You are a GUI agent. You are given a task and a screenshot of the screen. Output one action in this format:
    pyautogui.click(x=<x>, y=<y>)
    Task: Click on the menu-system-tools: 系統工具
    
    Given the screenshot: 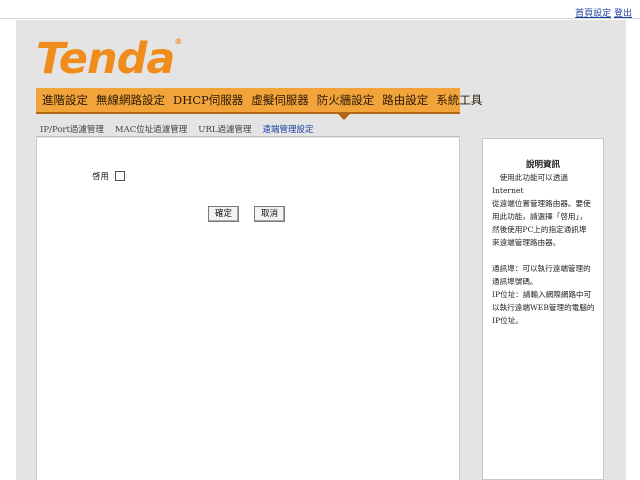 What is the action you would take?
    pyautogui.click(x=459, y=100)
    